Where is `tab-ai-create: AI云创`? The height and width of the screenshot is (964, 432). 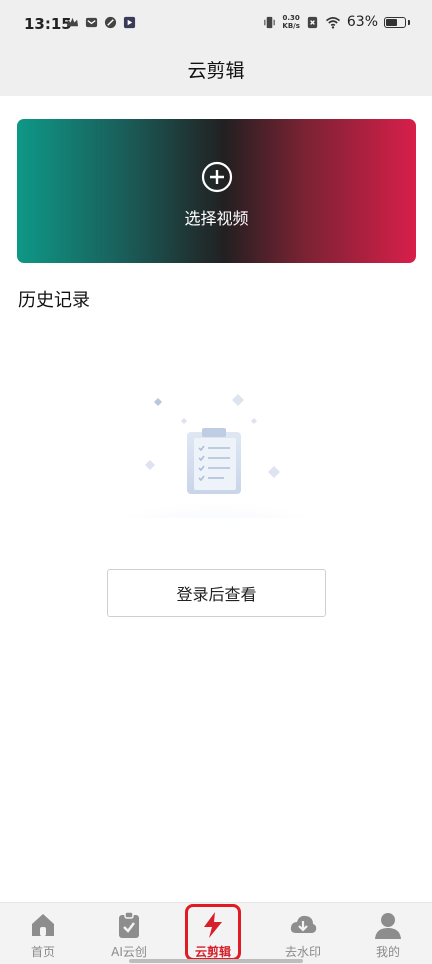
tab-ai-create: AI云创 is located at coordinates (129, 933).